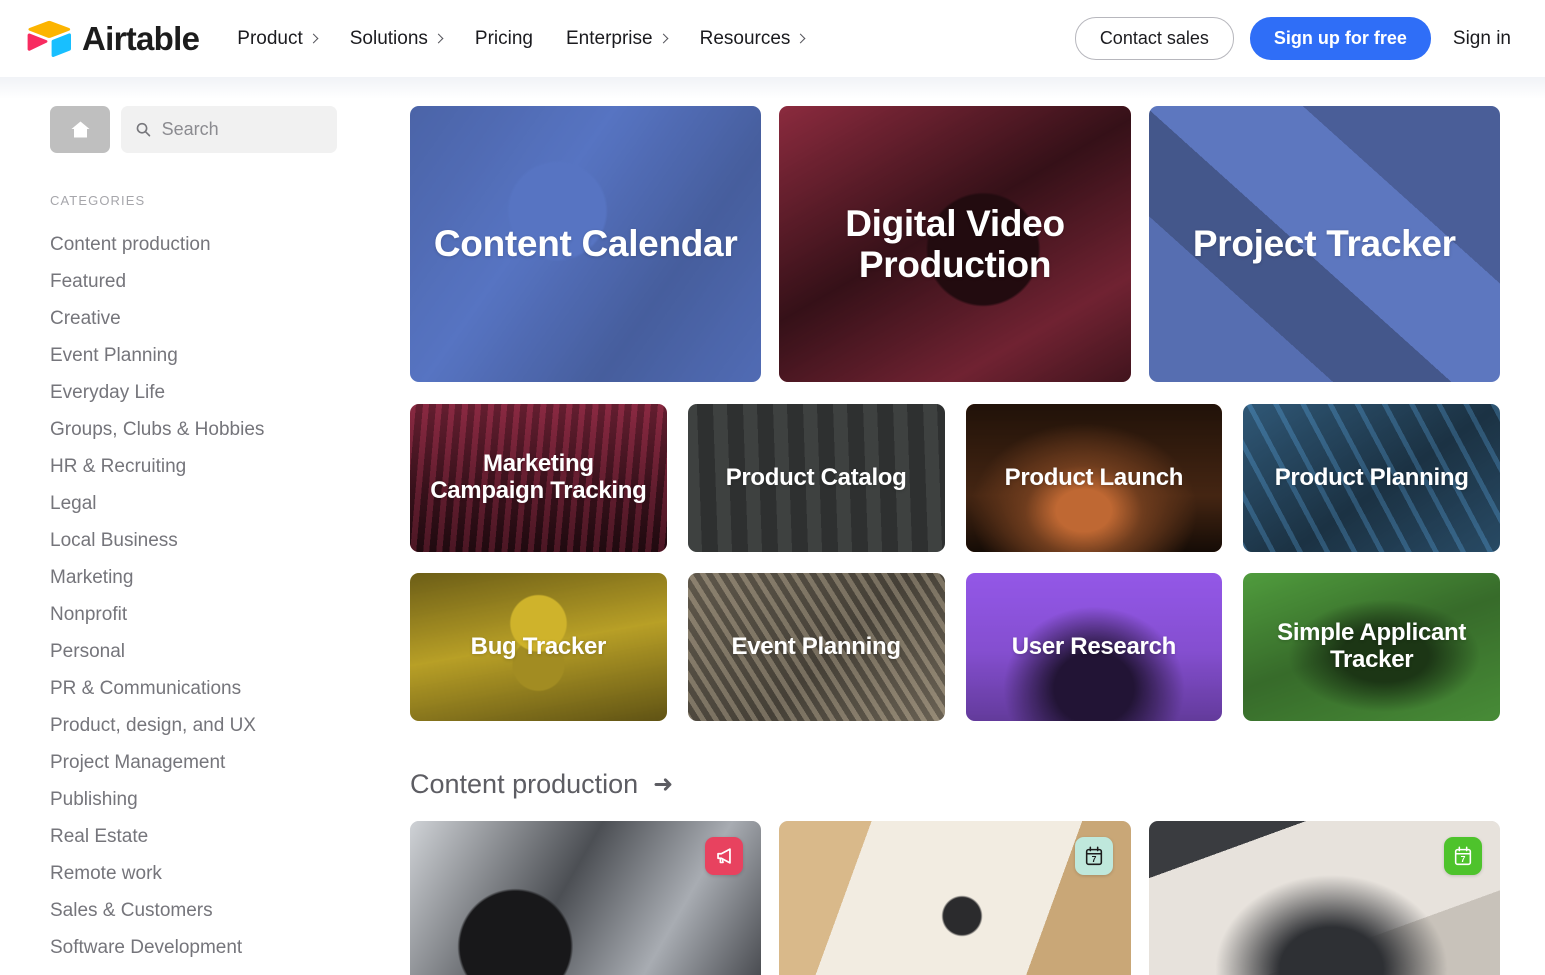 This screenshot has height=975, width=1545. Describe the element at coordinates (225, 429) in the screenshot. I see `sidebar-item-groups-clubs-hobbies: Groups, Clubs & Hobbies` at that location.